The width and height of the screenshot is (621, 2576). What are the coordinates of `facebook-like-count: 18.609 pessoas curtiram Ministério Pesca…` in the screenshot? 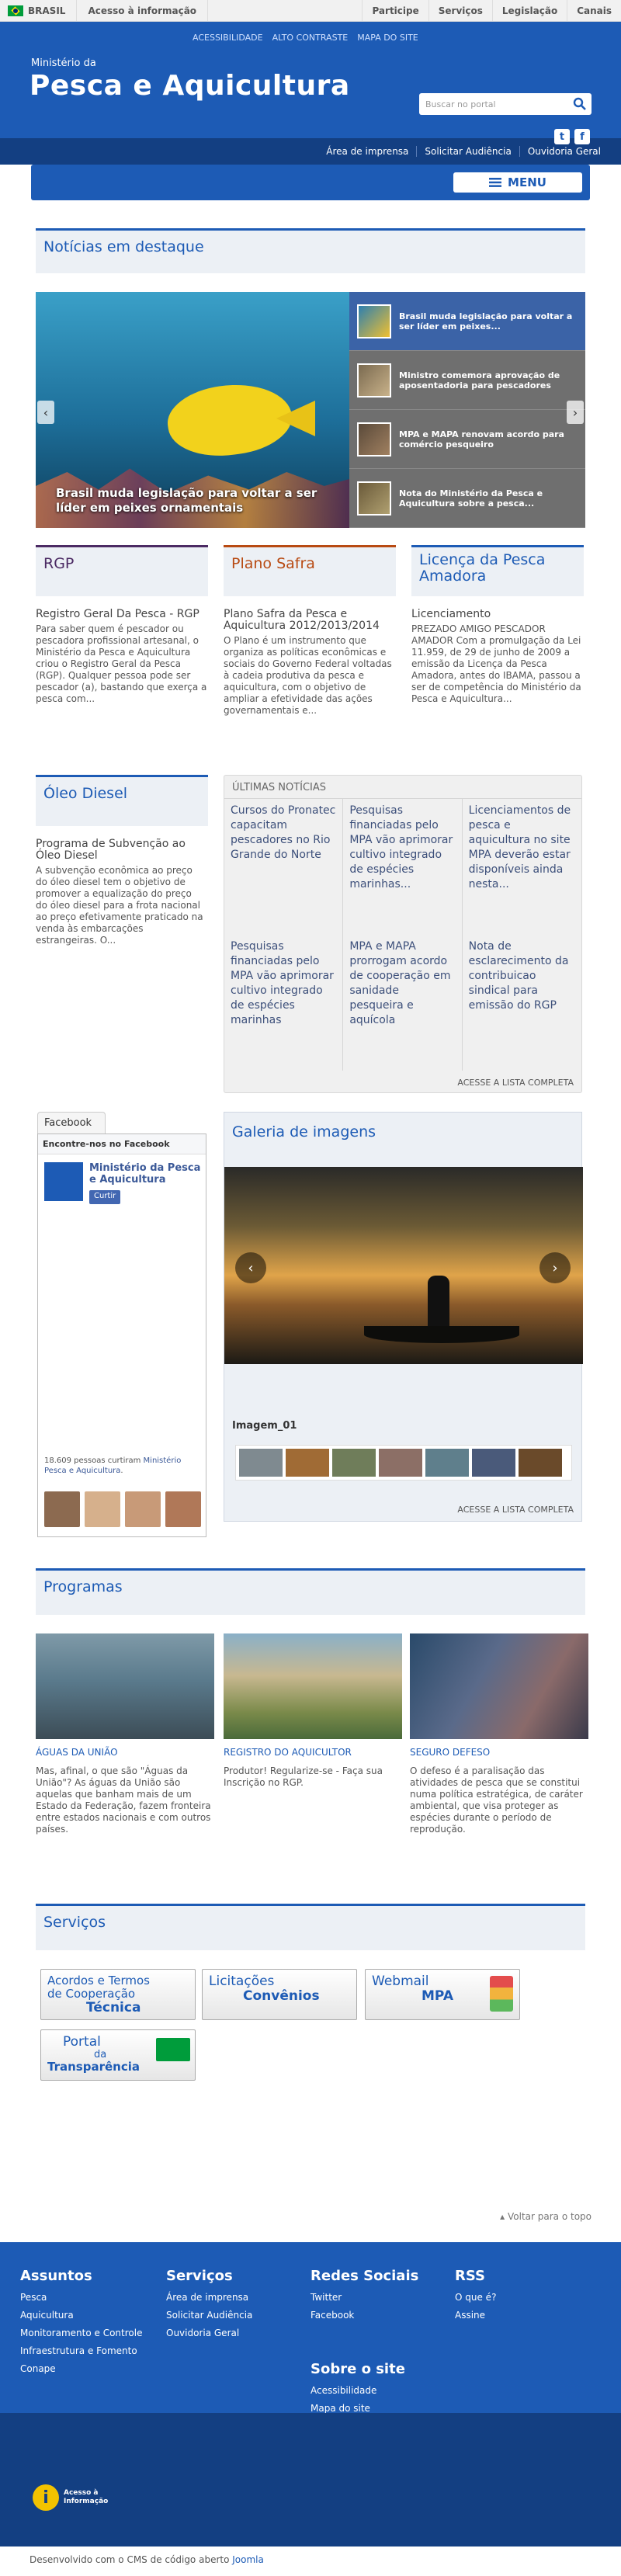 It's located at (121, 1466).